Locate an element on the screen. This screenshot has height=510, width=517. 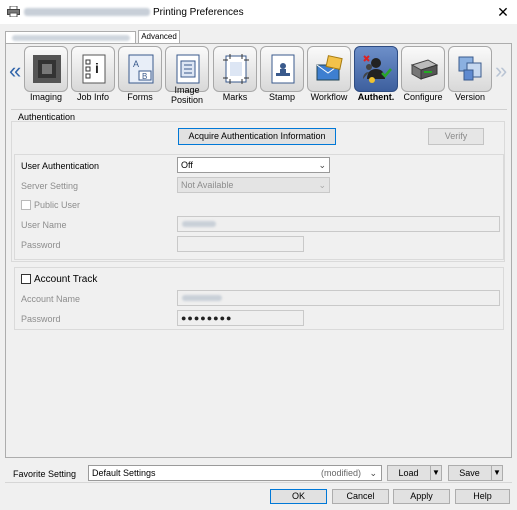
job-info-icon: i is located at coordinates (94, 69).